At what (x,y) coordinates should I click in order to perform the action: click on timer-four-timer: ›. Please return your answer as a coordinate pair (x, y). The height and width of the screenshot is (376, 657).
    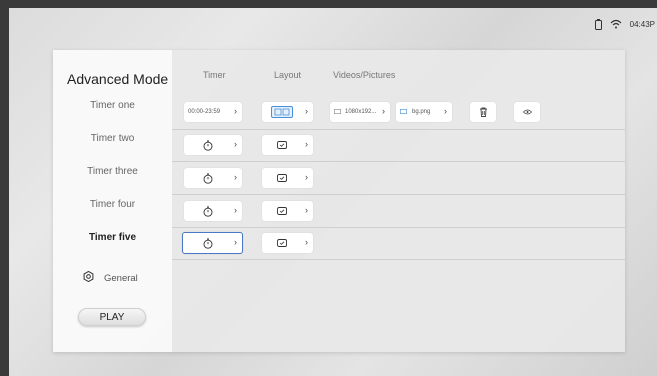
    Looking at the image, I should click on (213, 211).